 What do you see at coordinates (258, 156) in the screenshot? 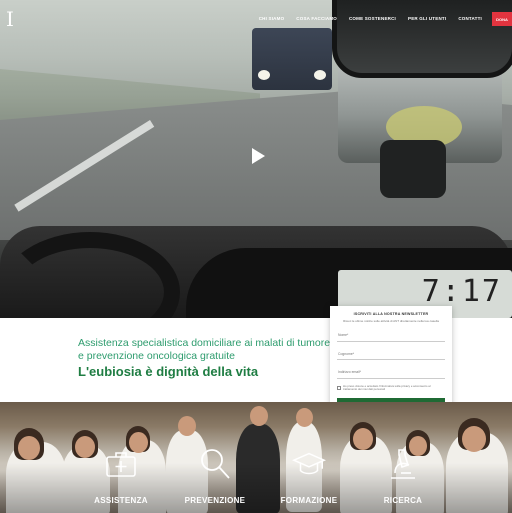
I see `play-icon` at bounding box center [258, 156].